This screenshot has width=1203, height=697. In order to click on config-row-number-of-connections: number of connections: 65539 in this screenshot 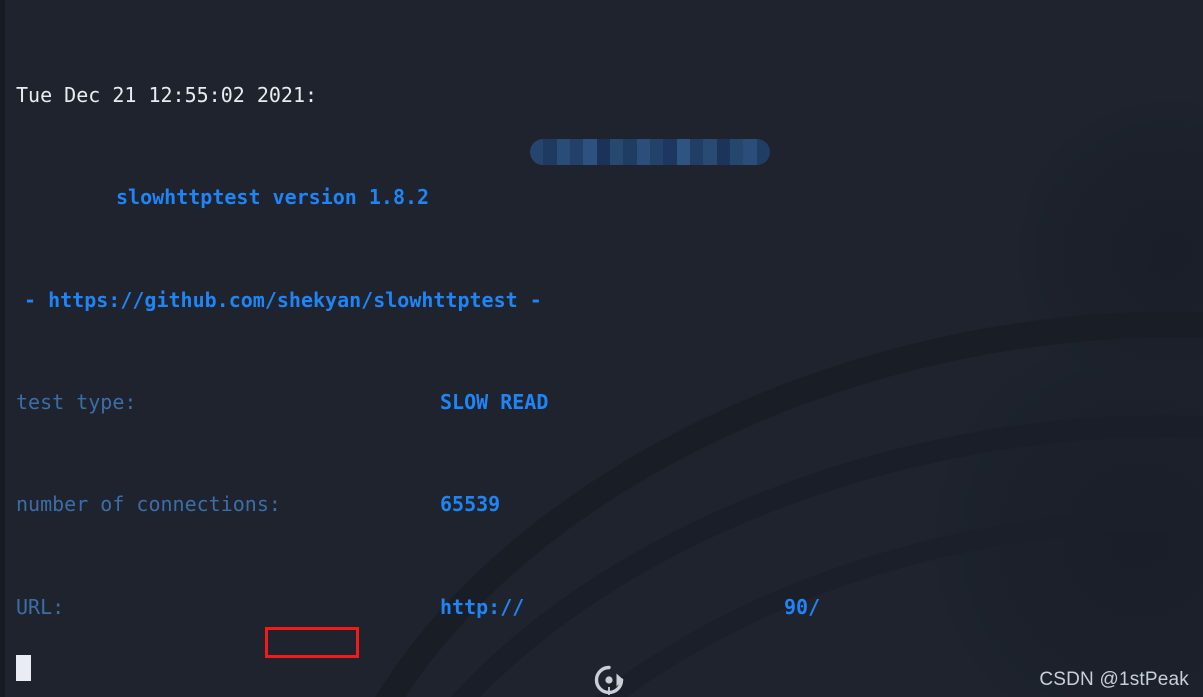, I will do `click(609, 505)`.